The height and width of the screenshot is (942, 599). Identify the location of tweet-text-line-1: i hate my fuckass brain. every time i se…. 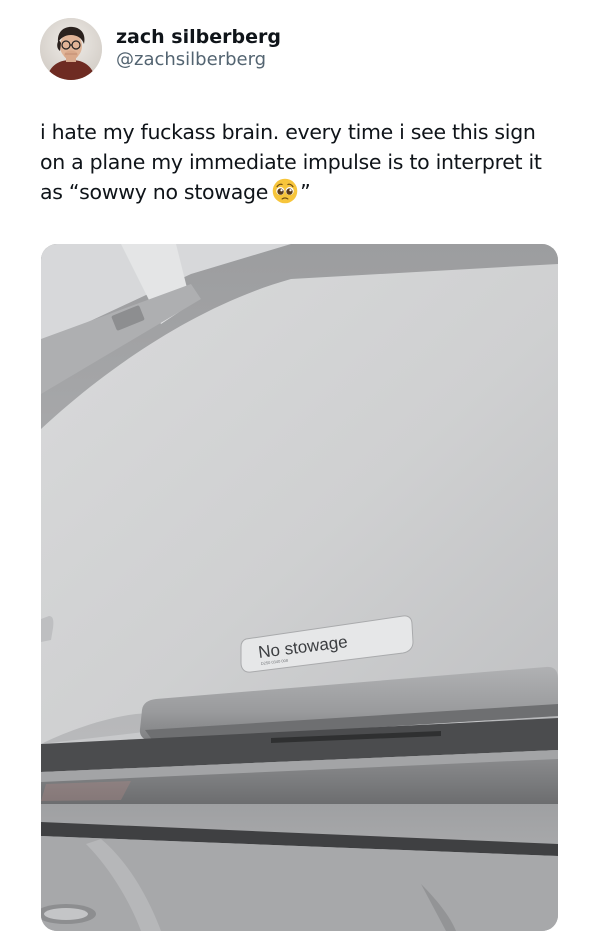
(288, 132).